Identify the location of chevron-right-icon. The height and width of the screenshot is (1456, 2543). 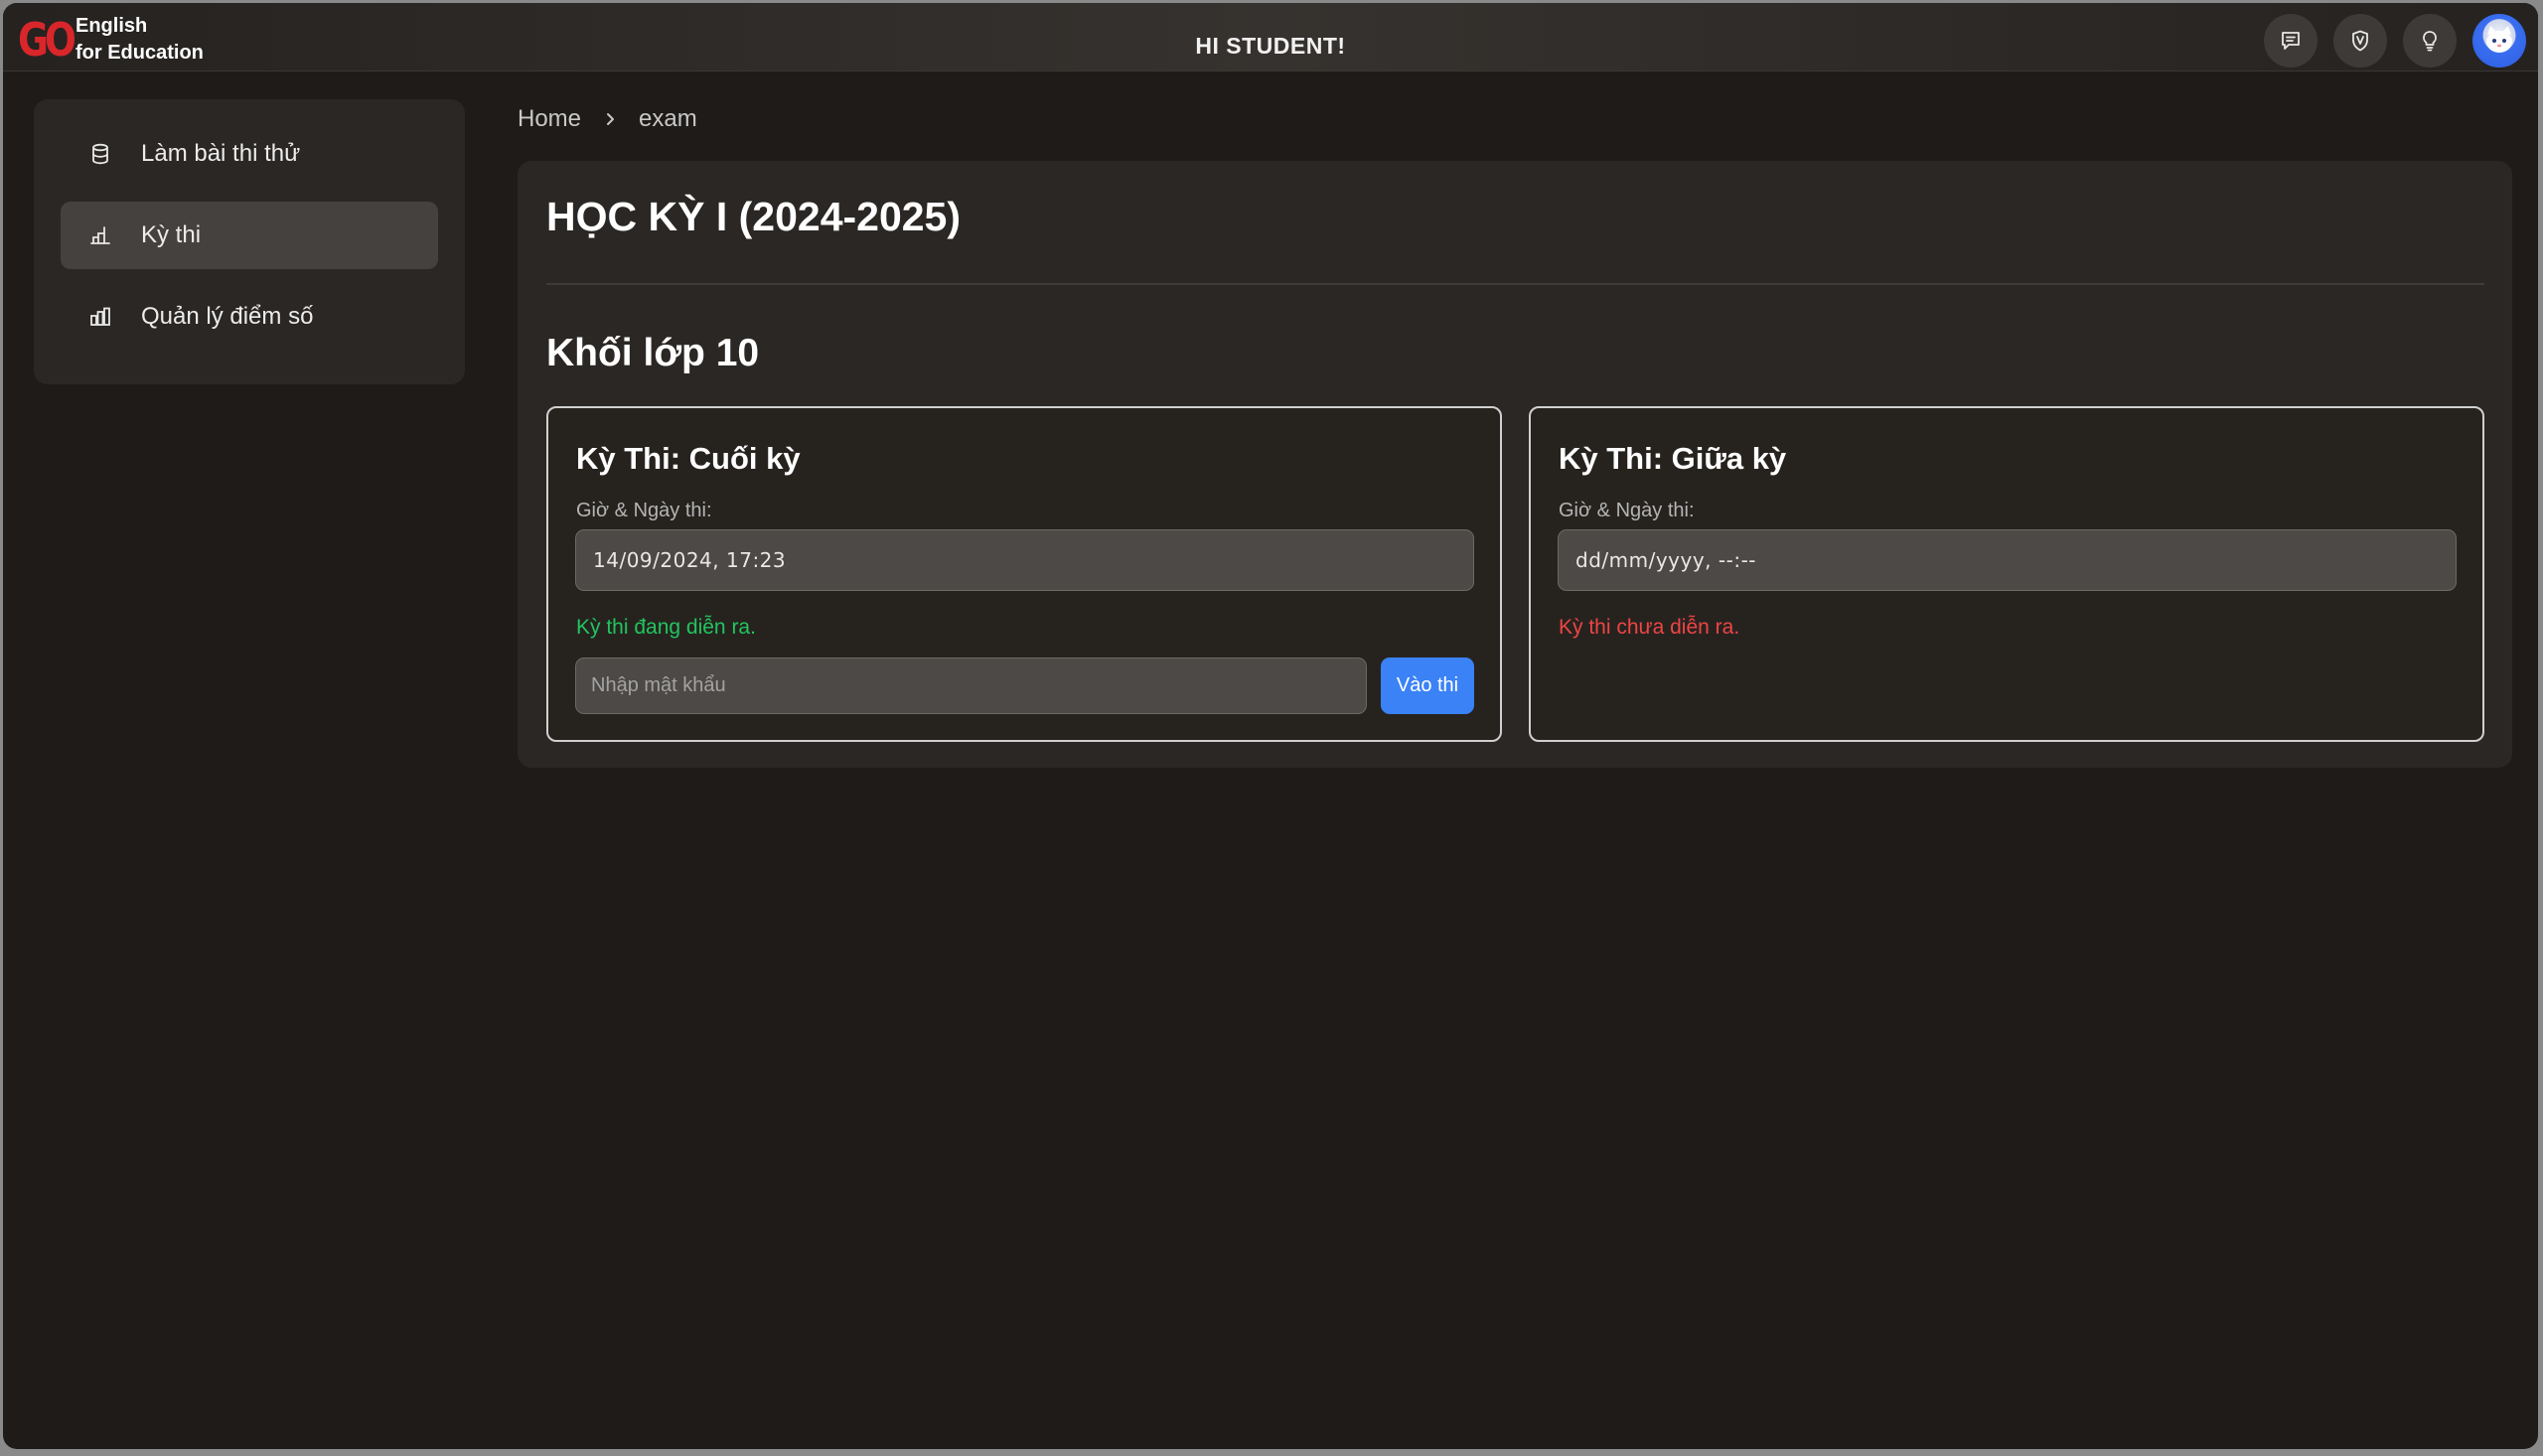
(610, 119).